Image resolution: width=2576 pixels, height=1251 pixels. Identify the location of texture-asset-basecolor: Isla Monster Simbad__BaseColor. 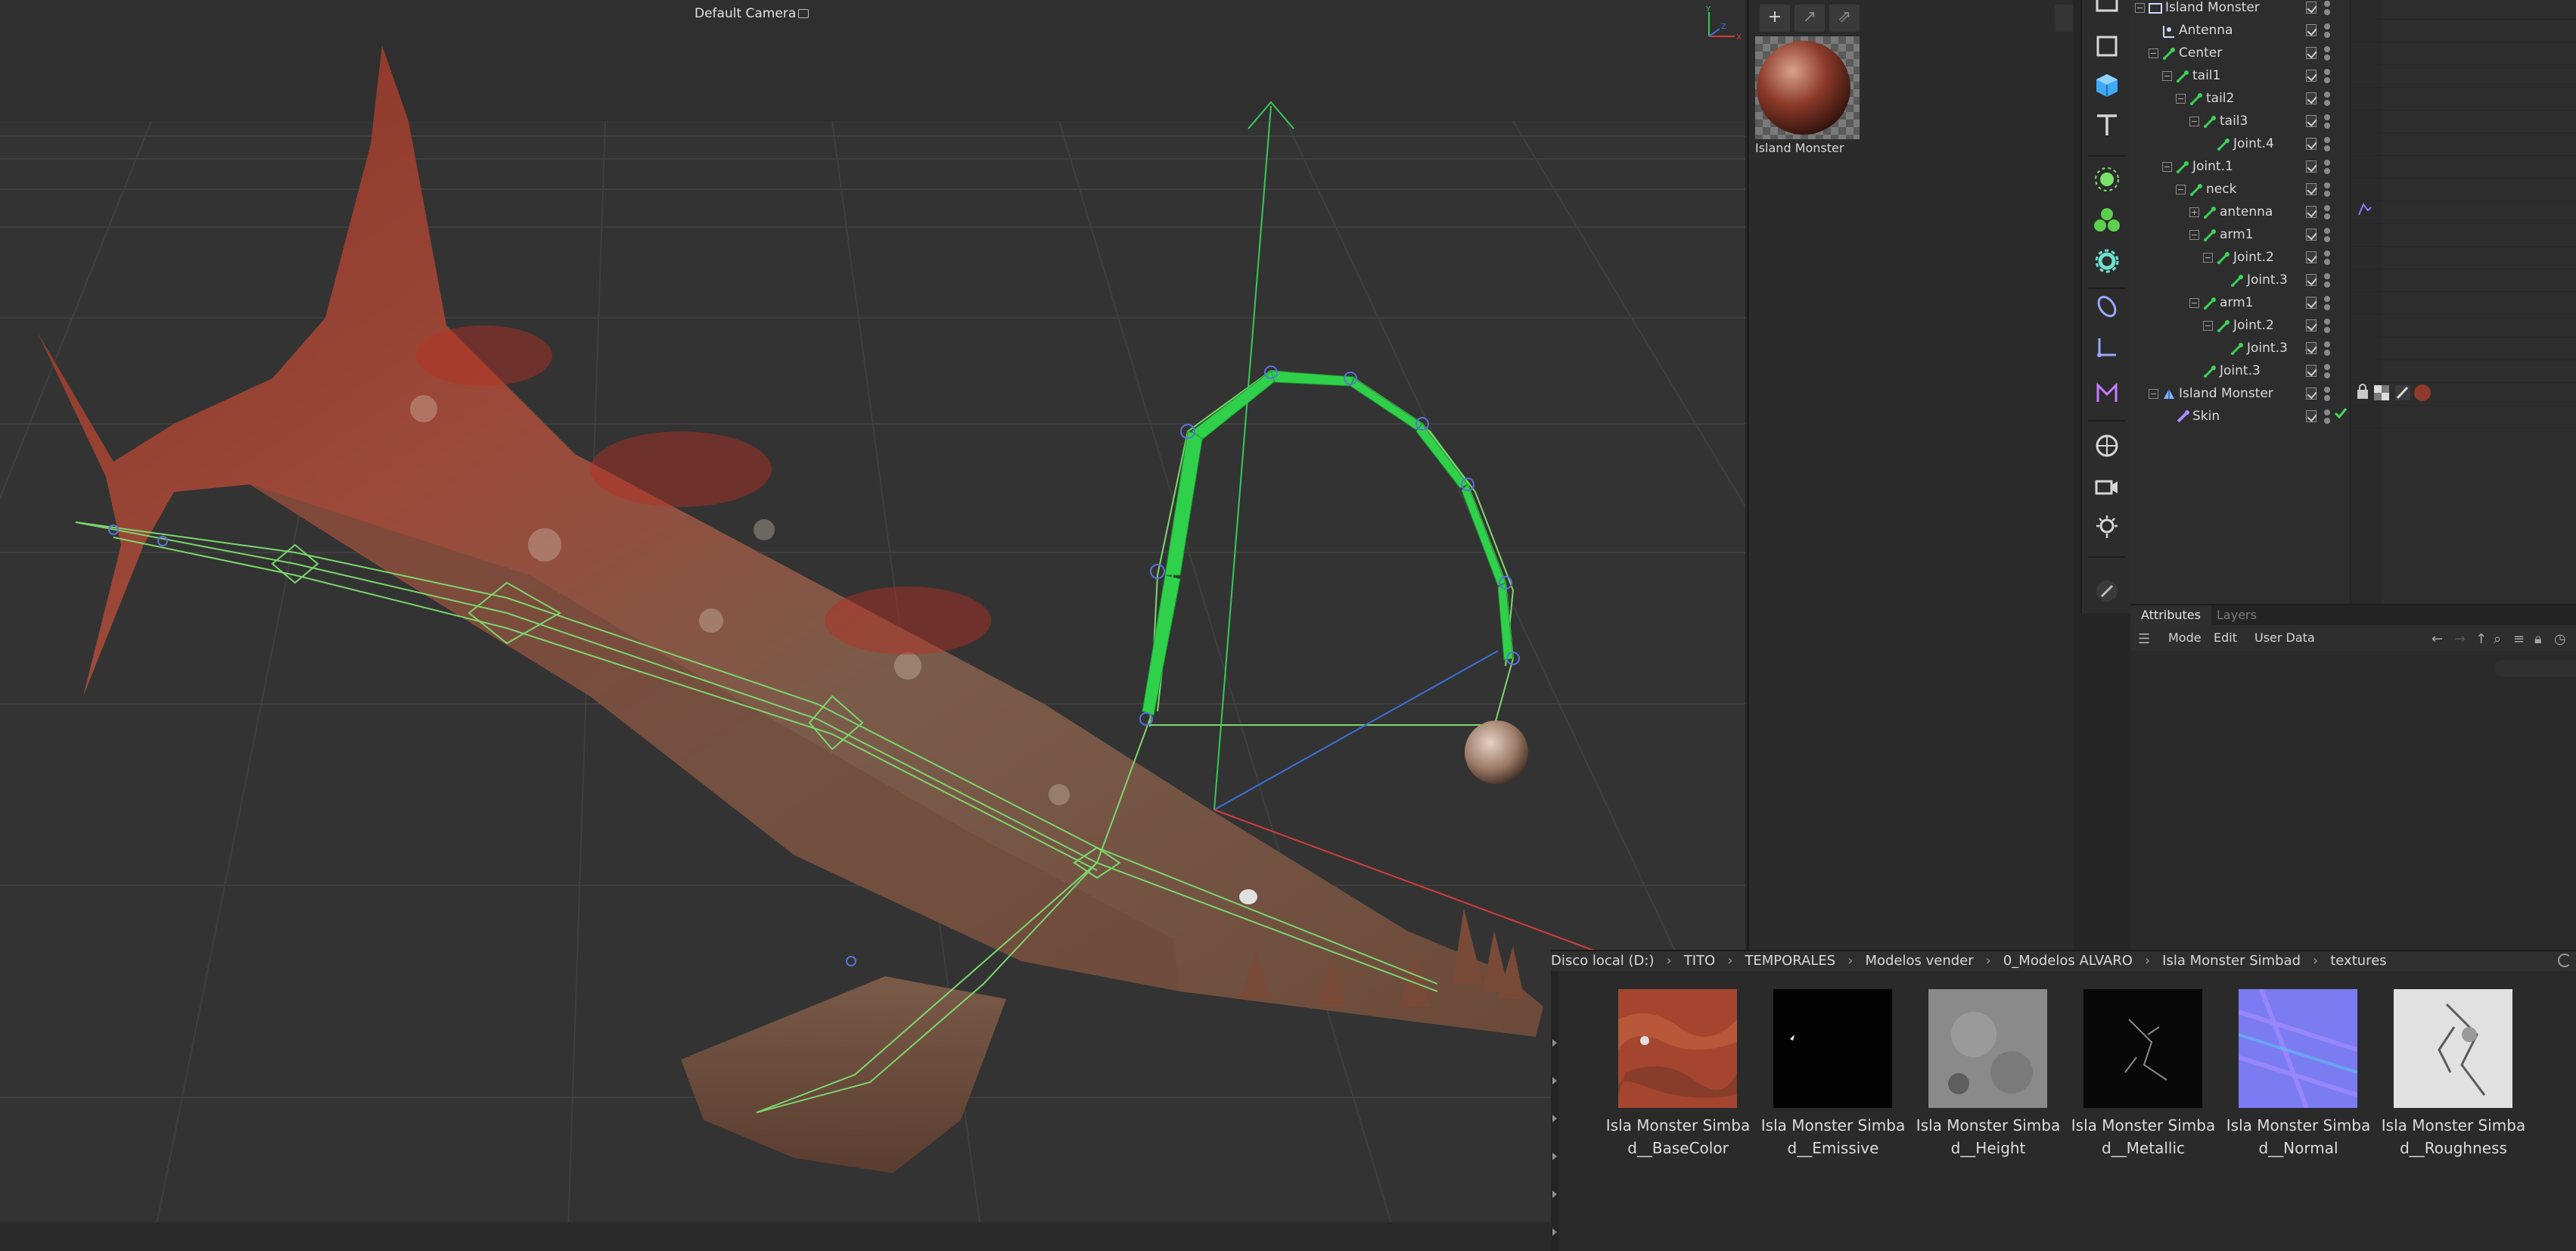
(1676, 1095).